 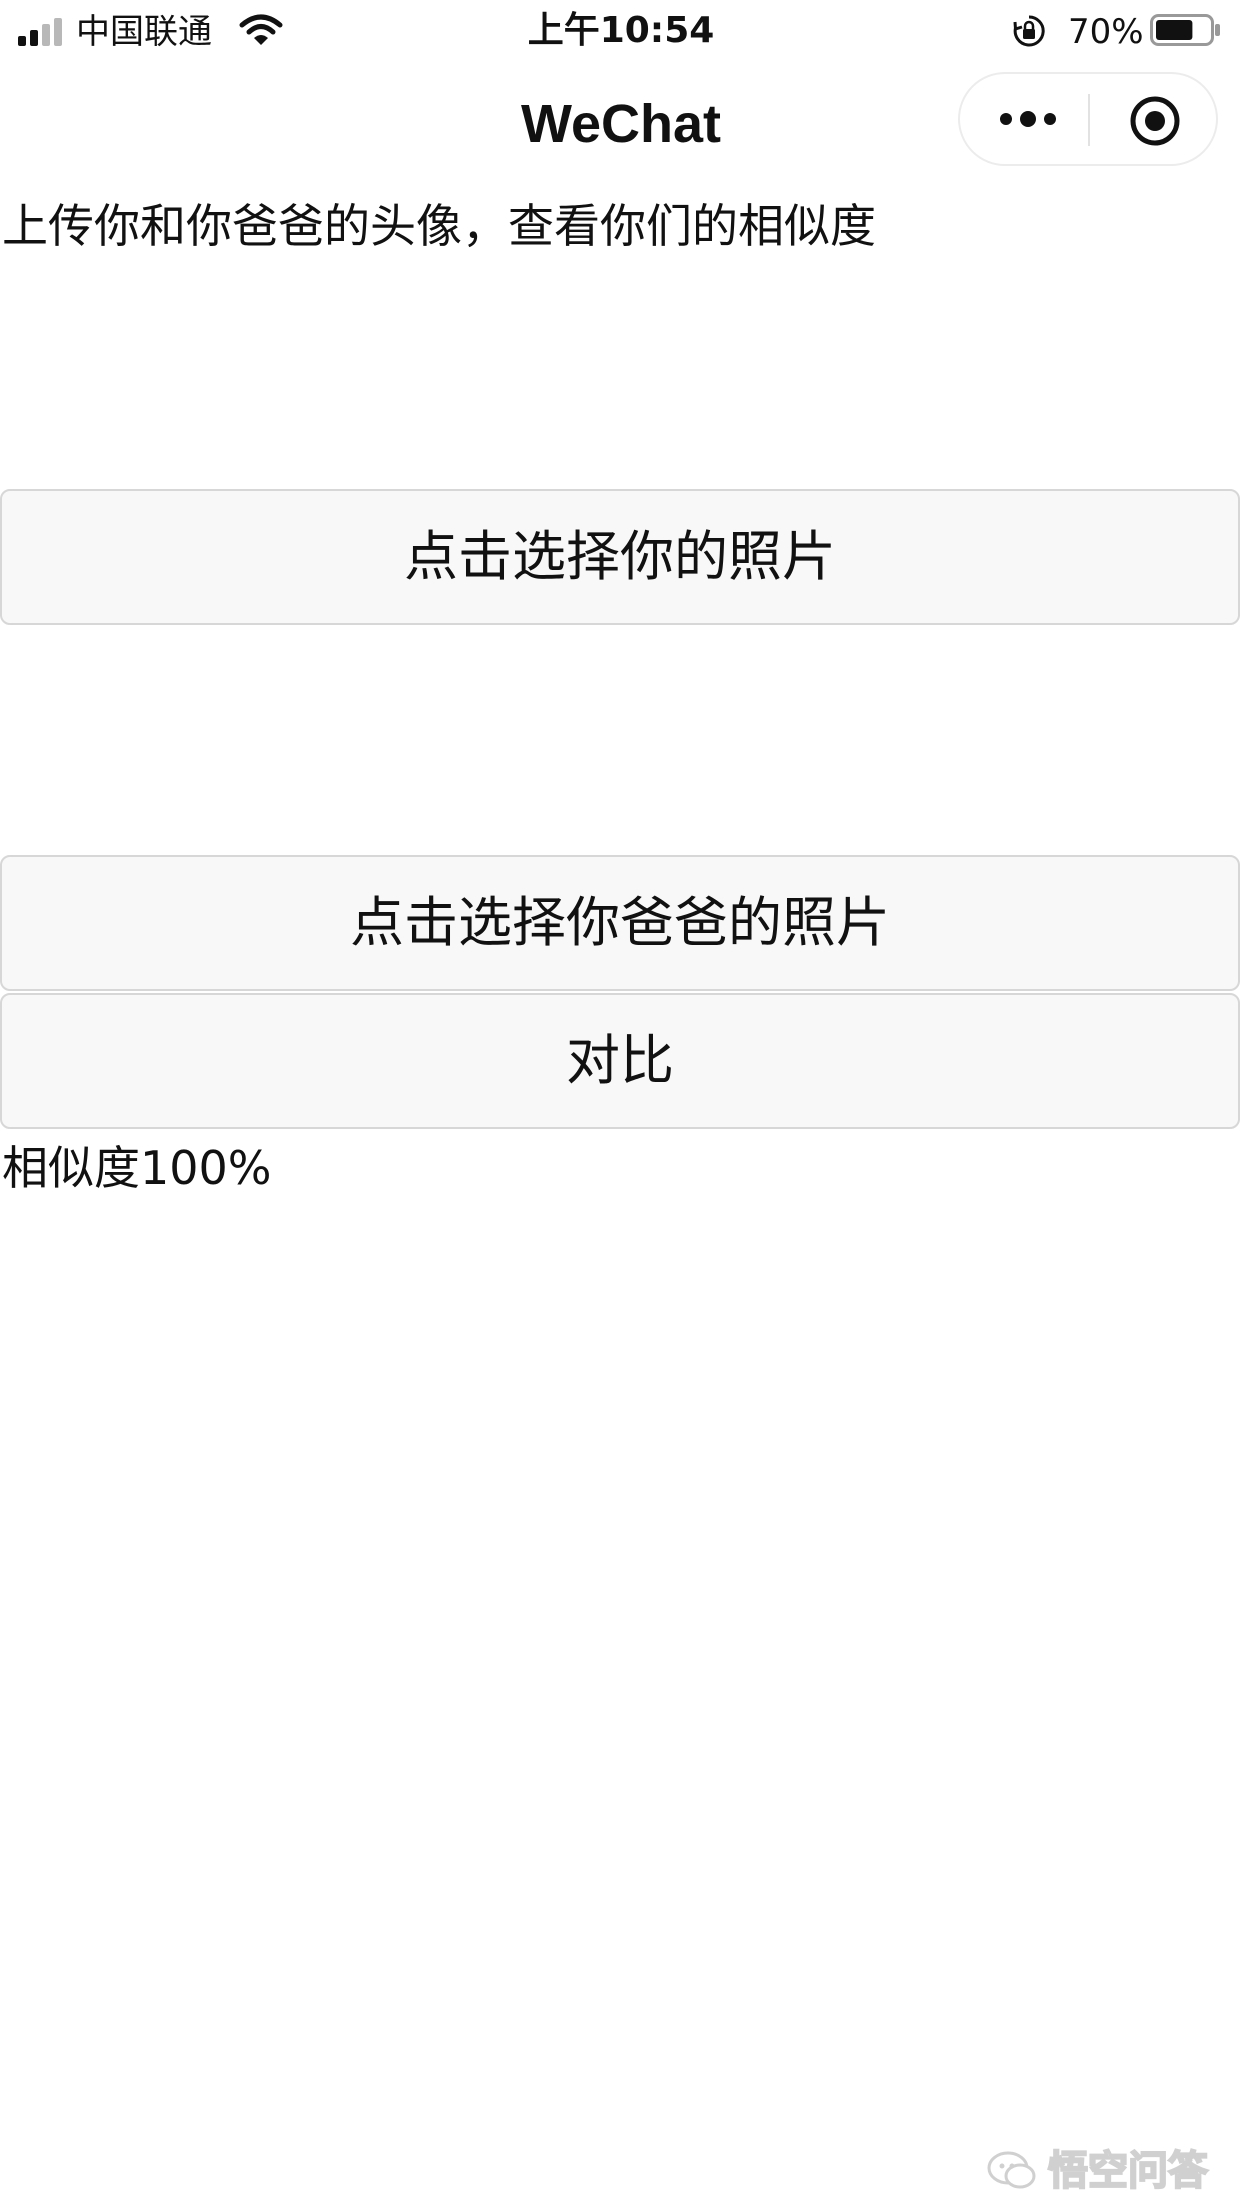 What do you see at coordinates (1186, 30) in the screenshot?
I see `battery-icon` at bounding box center [1186, 30].